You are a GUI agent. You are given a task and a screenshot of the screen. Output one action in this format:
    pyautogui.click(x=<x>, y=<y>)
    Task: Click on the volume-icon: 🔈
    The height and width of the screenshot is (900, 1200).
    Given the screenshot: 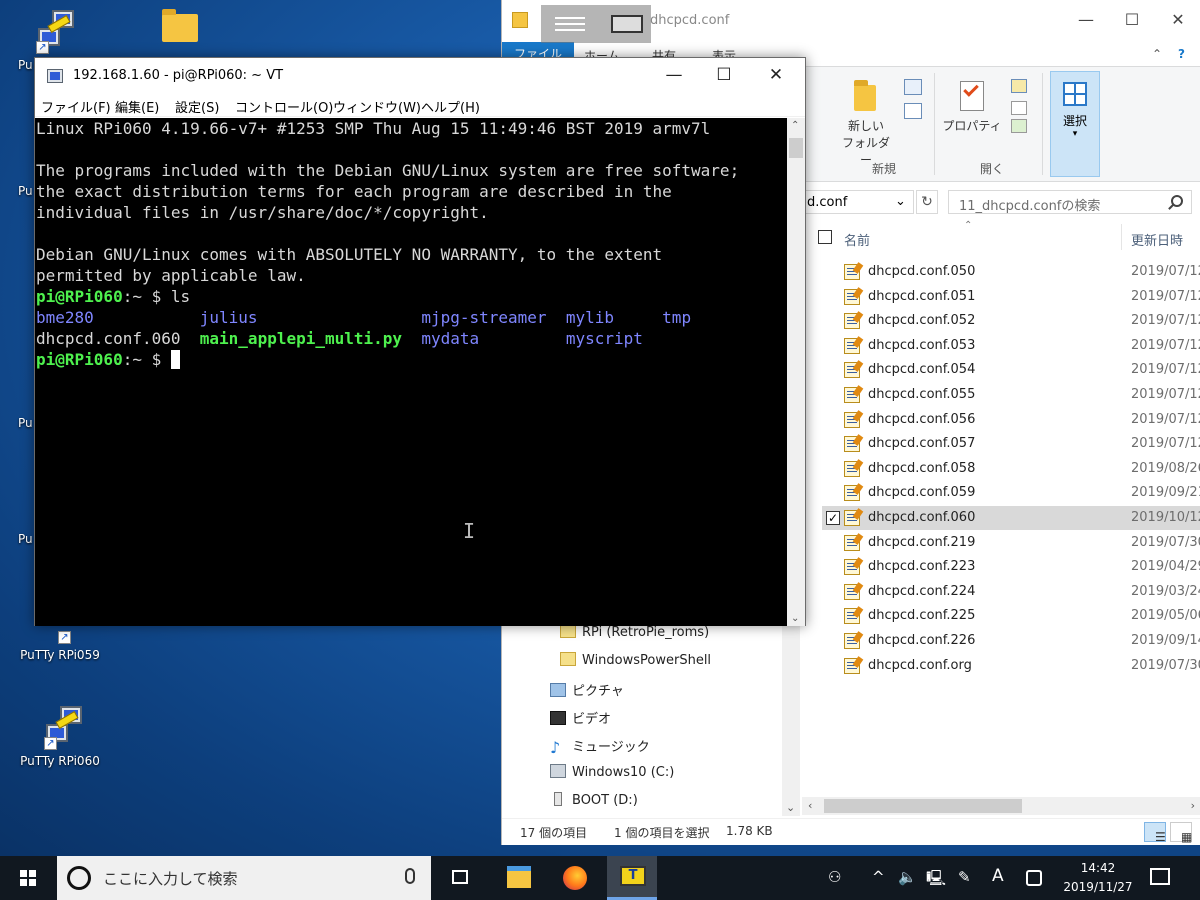 What is the action you would take?
    pyautogui.click(x=907, y=877)
    